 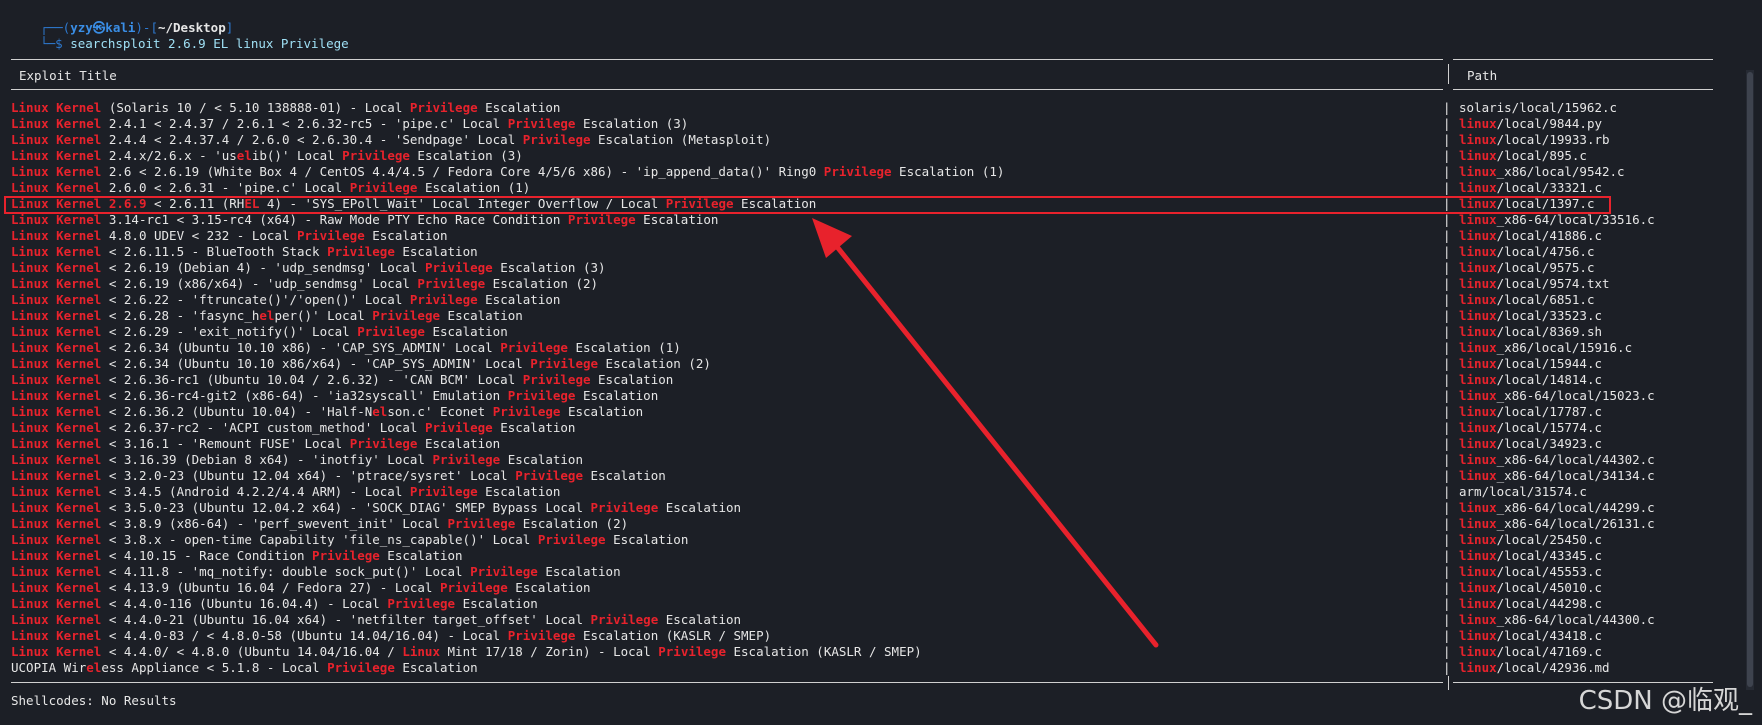 I want to click on scrollbar-thumb, so click(x=1750, y=379).